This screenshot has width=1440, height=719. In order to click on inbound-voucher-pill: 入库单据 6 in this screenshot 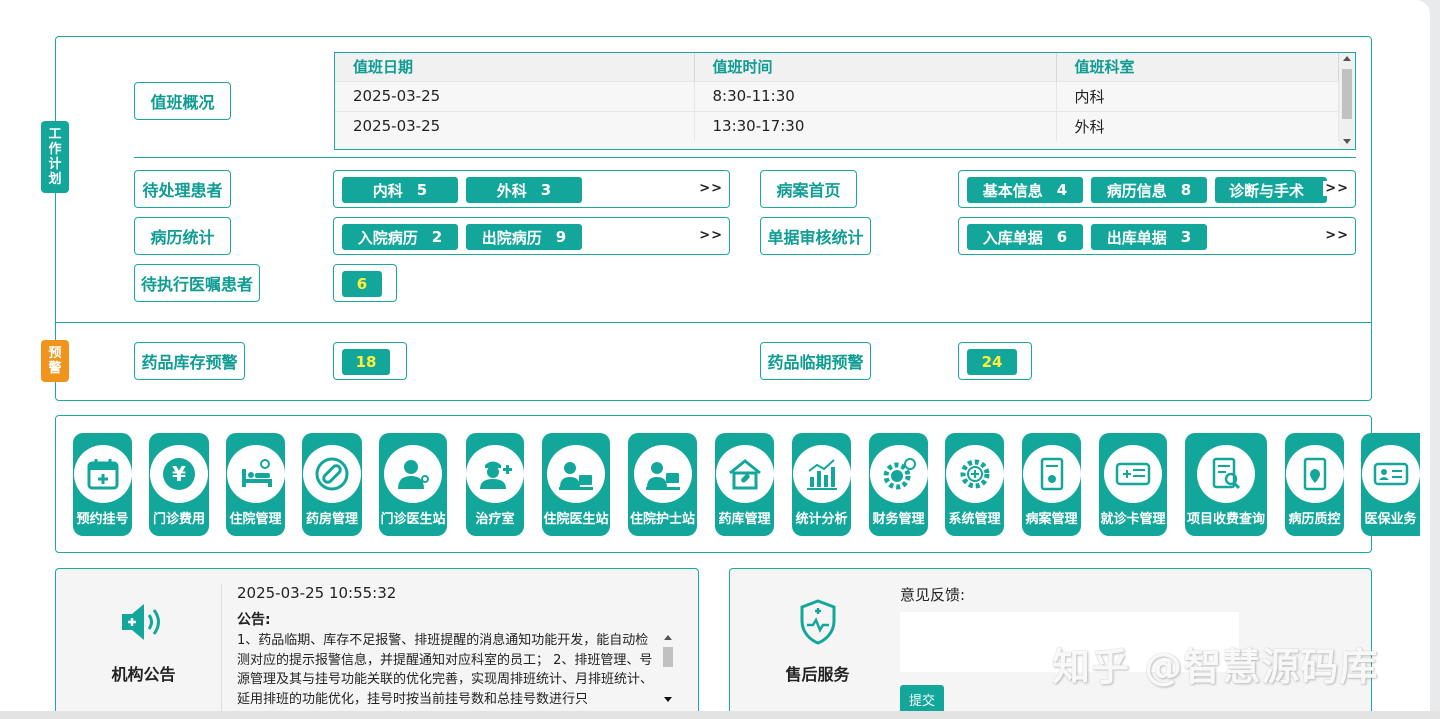, I will do `click(1025, 237)`.